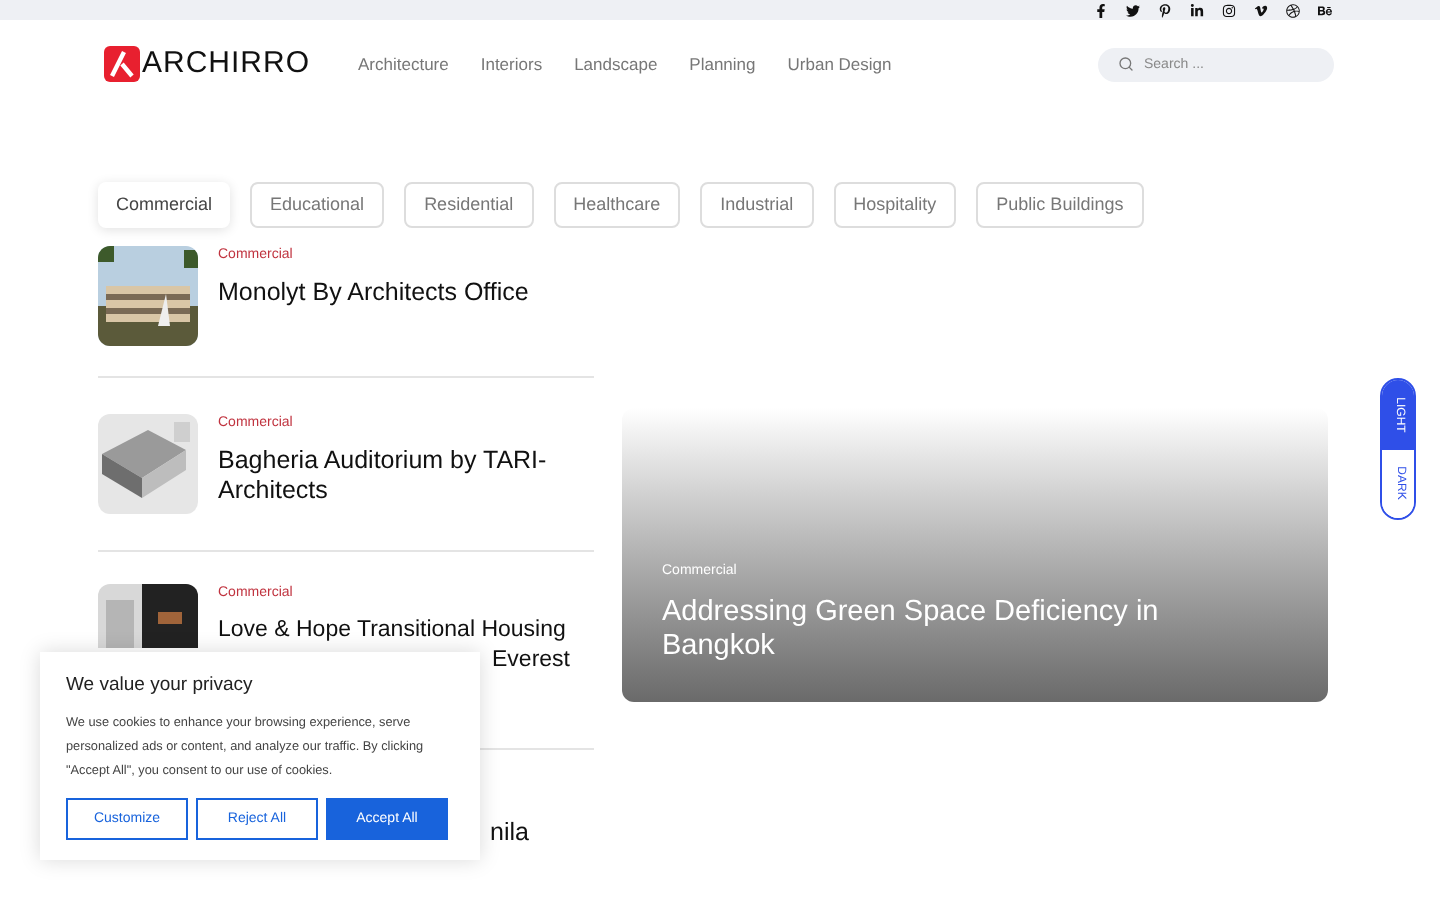 The height and width of the screenshot is (900, 1440). I want to click on featured-title: Addressing Green Space Deficiency in Bangkok, so click(952, 630).